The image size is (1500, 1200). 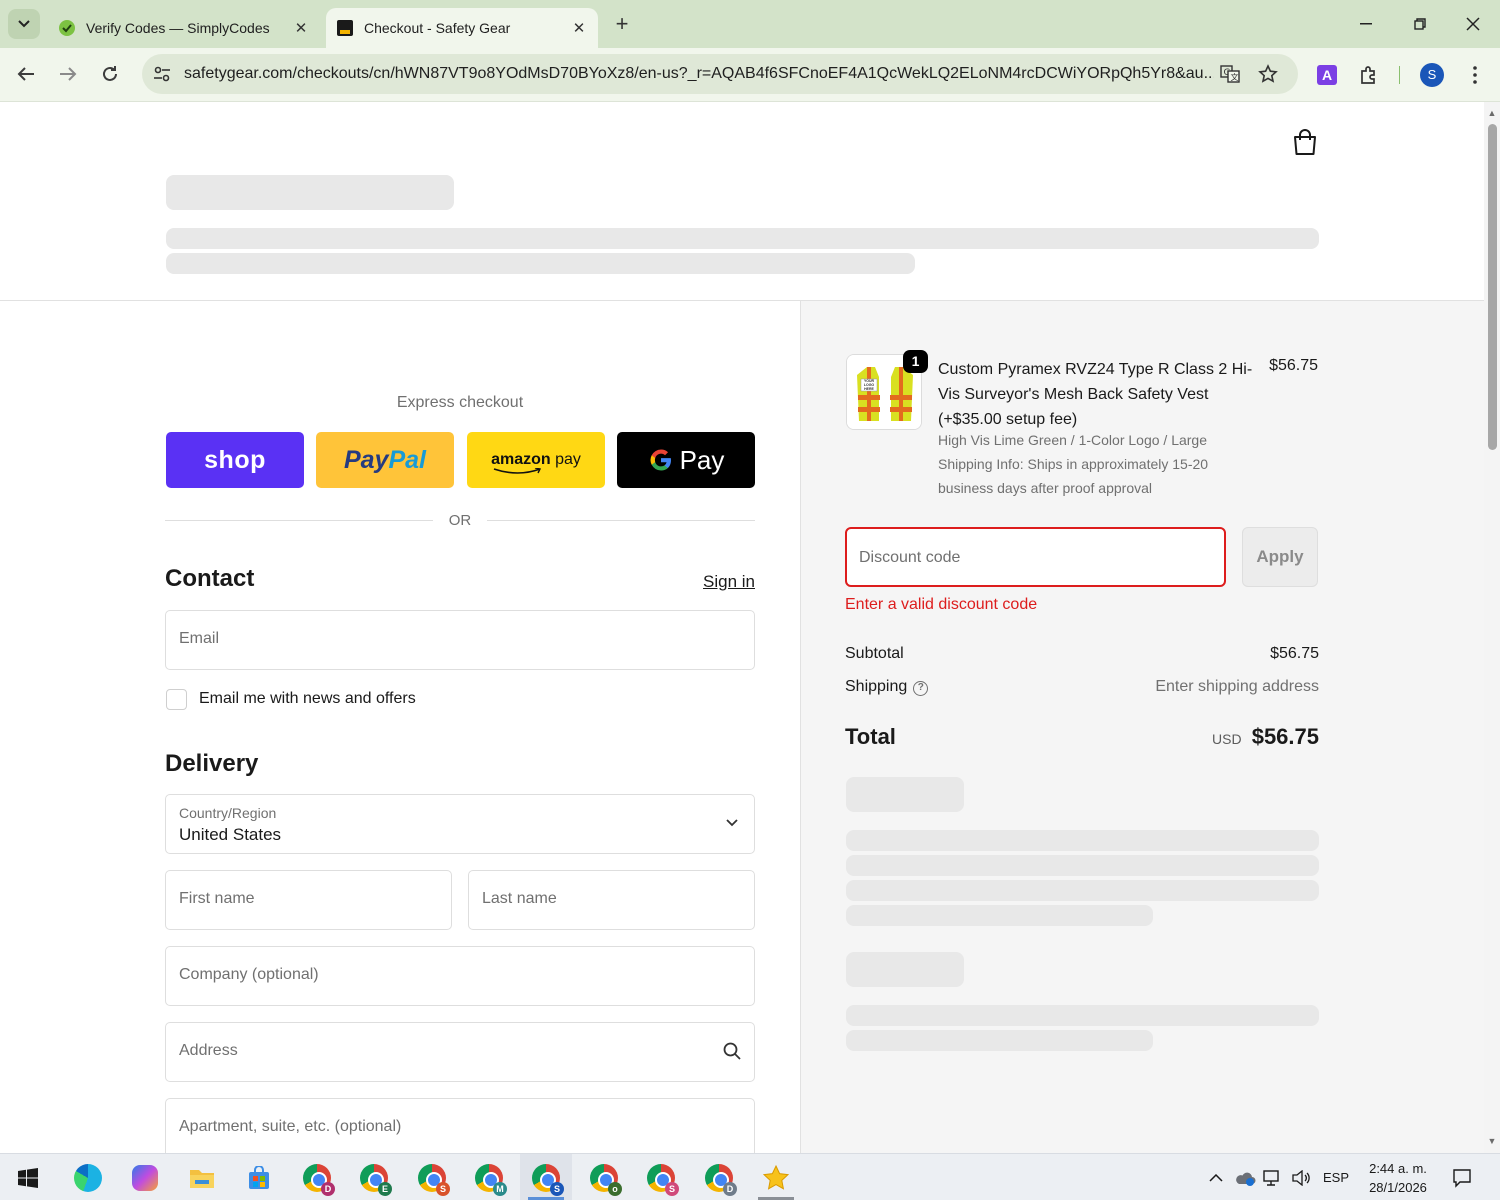 I want to click on company-field: Company (optional), so click(x=460, y=976).